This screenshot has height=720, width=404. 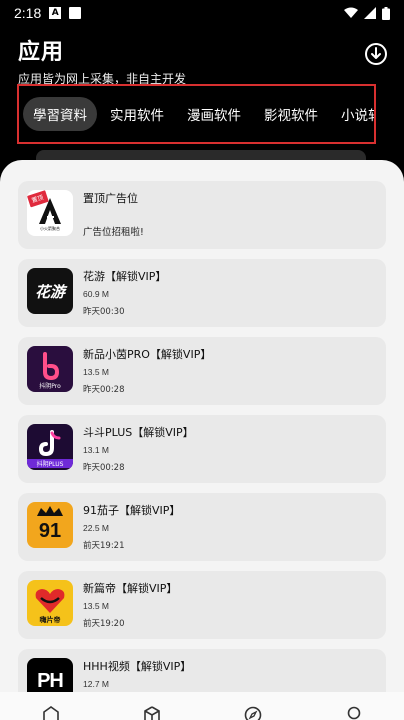 What do you see at coordinates (132, 510) in the screenshot?
I see `app-name: 91茄子【解锁VIP】` at bounding box center [132, 510].